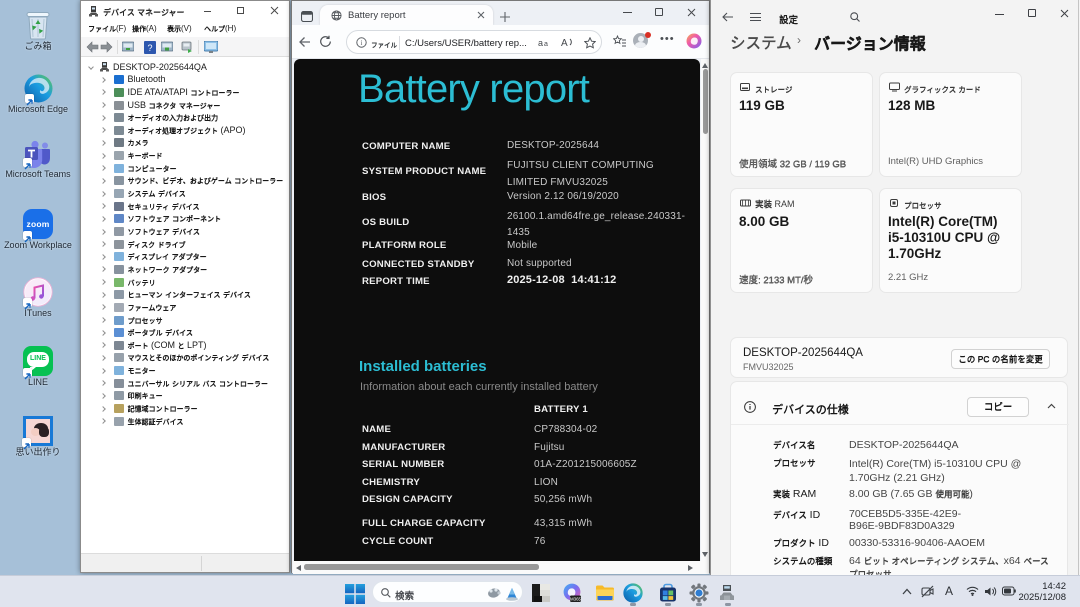  I want to click on svg-text: A, so click(564, 43).